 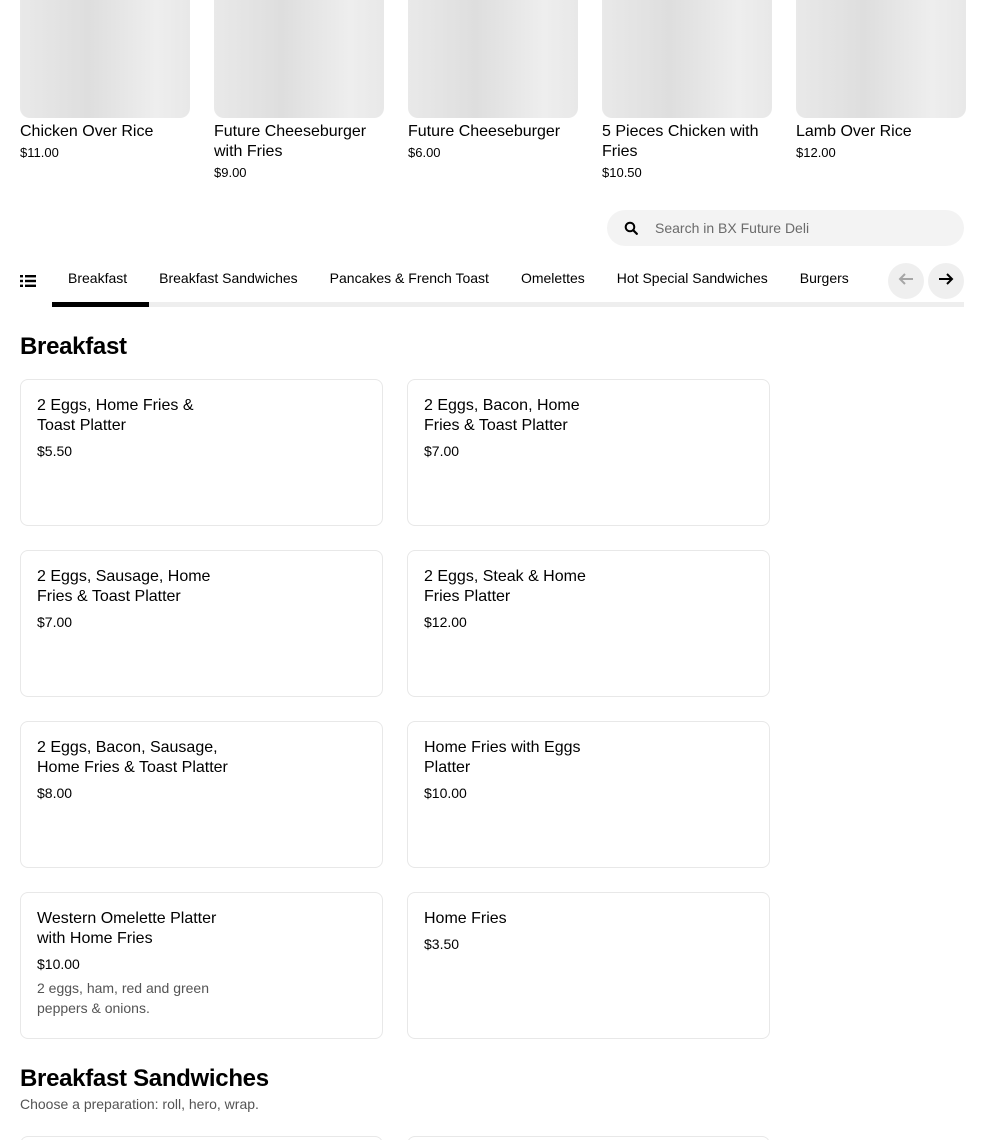 I want to click on featured-item-name: 5 Pieces Chicken with Fries, so click(x=680, y=141).